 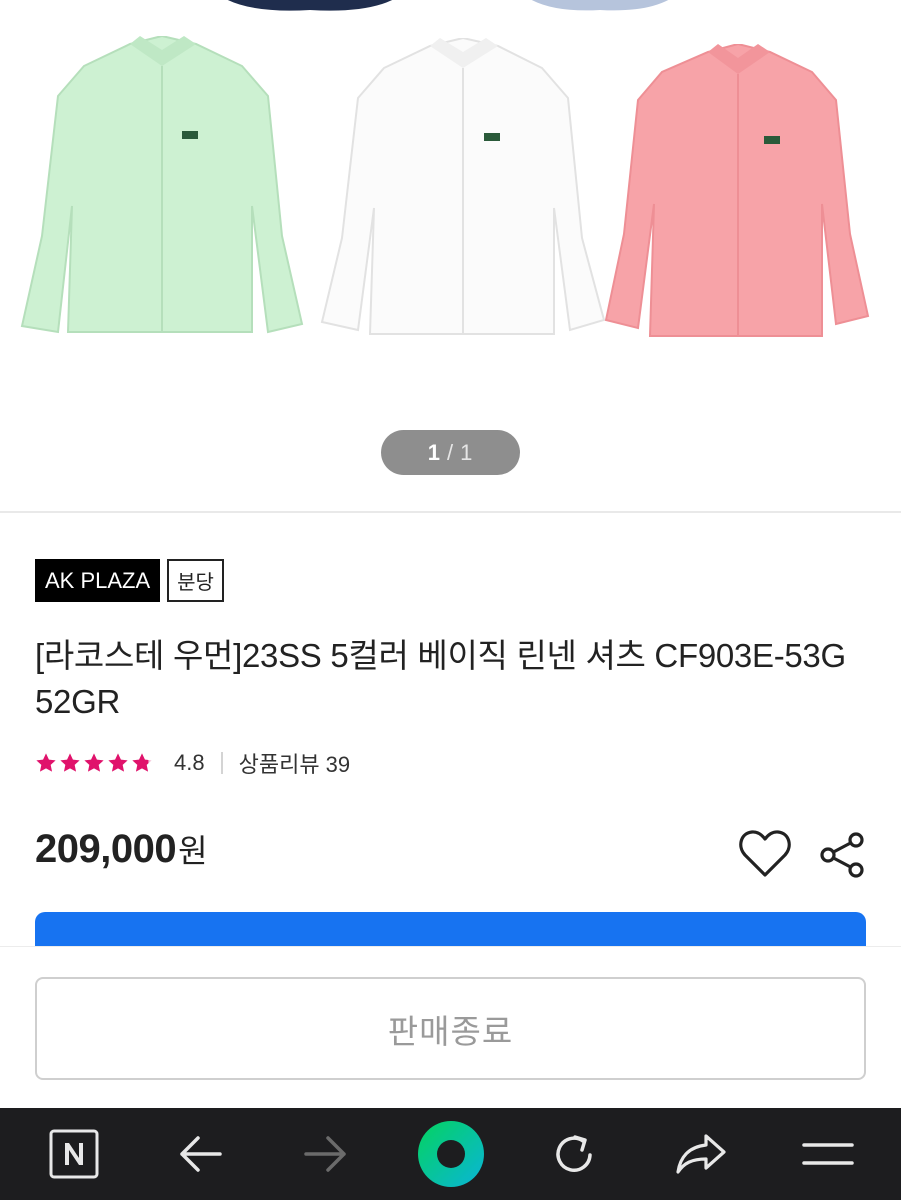 What do you see at coordinates (193, 851) in the screenshot?
I see `price-unit: 원` at bounding box center [193, 851].